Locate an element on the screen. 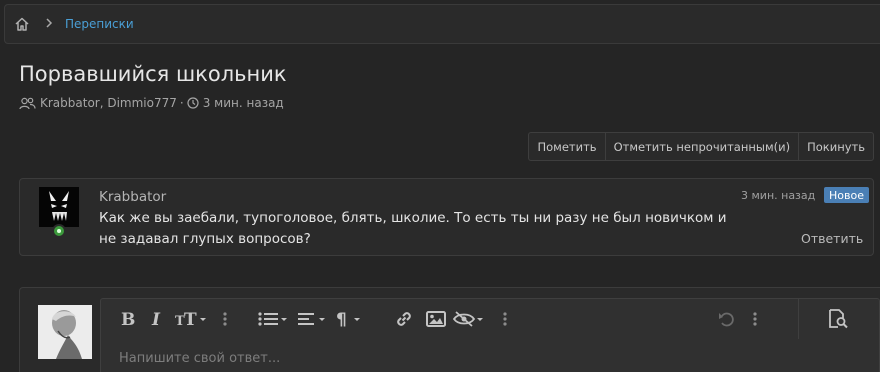  leave-button: Покинуть is located at coordinates (835, 146).